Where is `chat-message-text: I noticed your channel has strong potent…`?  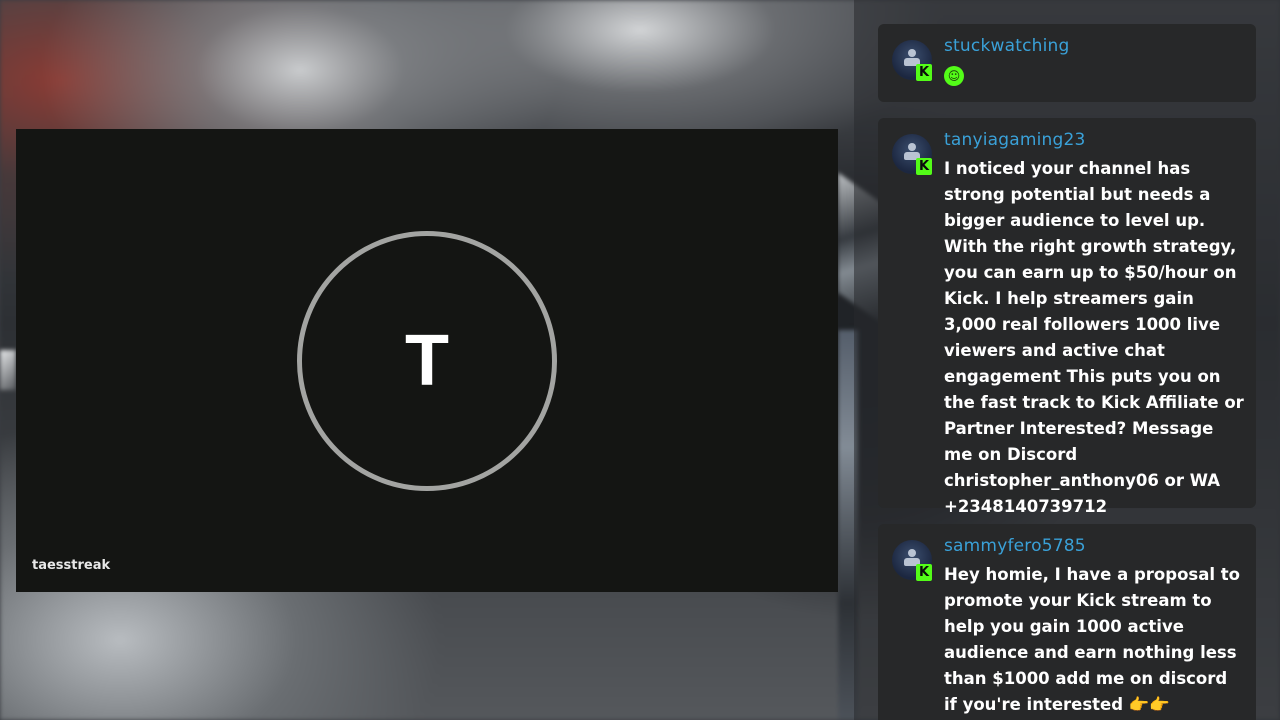
chat-message-text: I noticed your channel has strong potent… is located at coordinates (1094, 337).